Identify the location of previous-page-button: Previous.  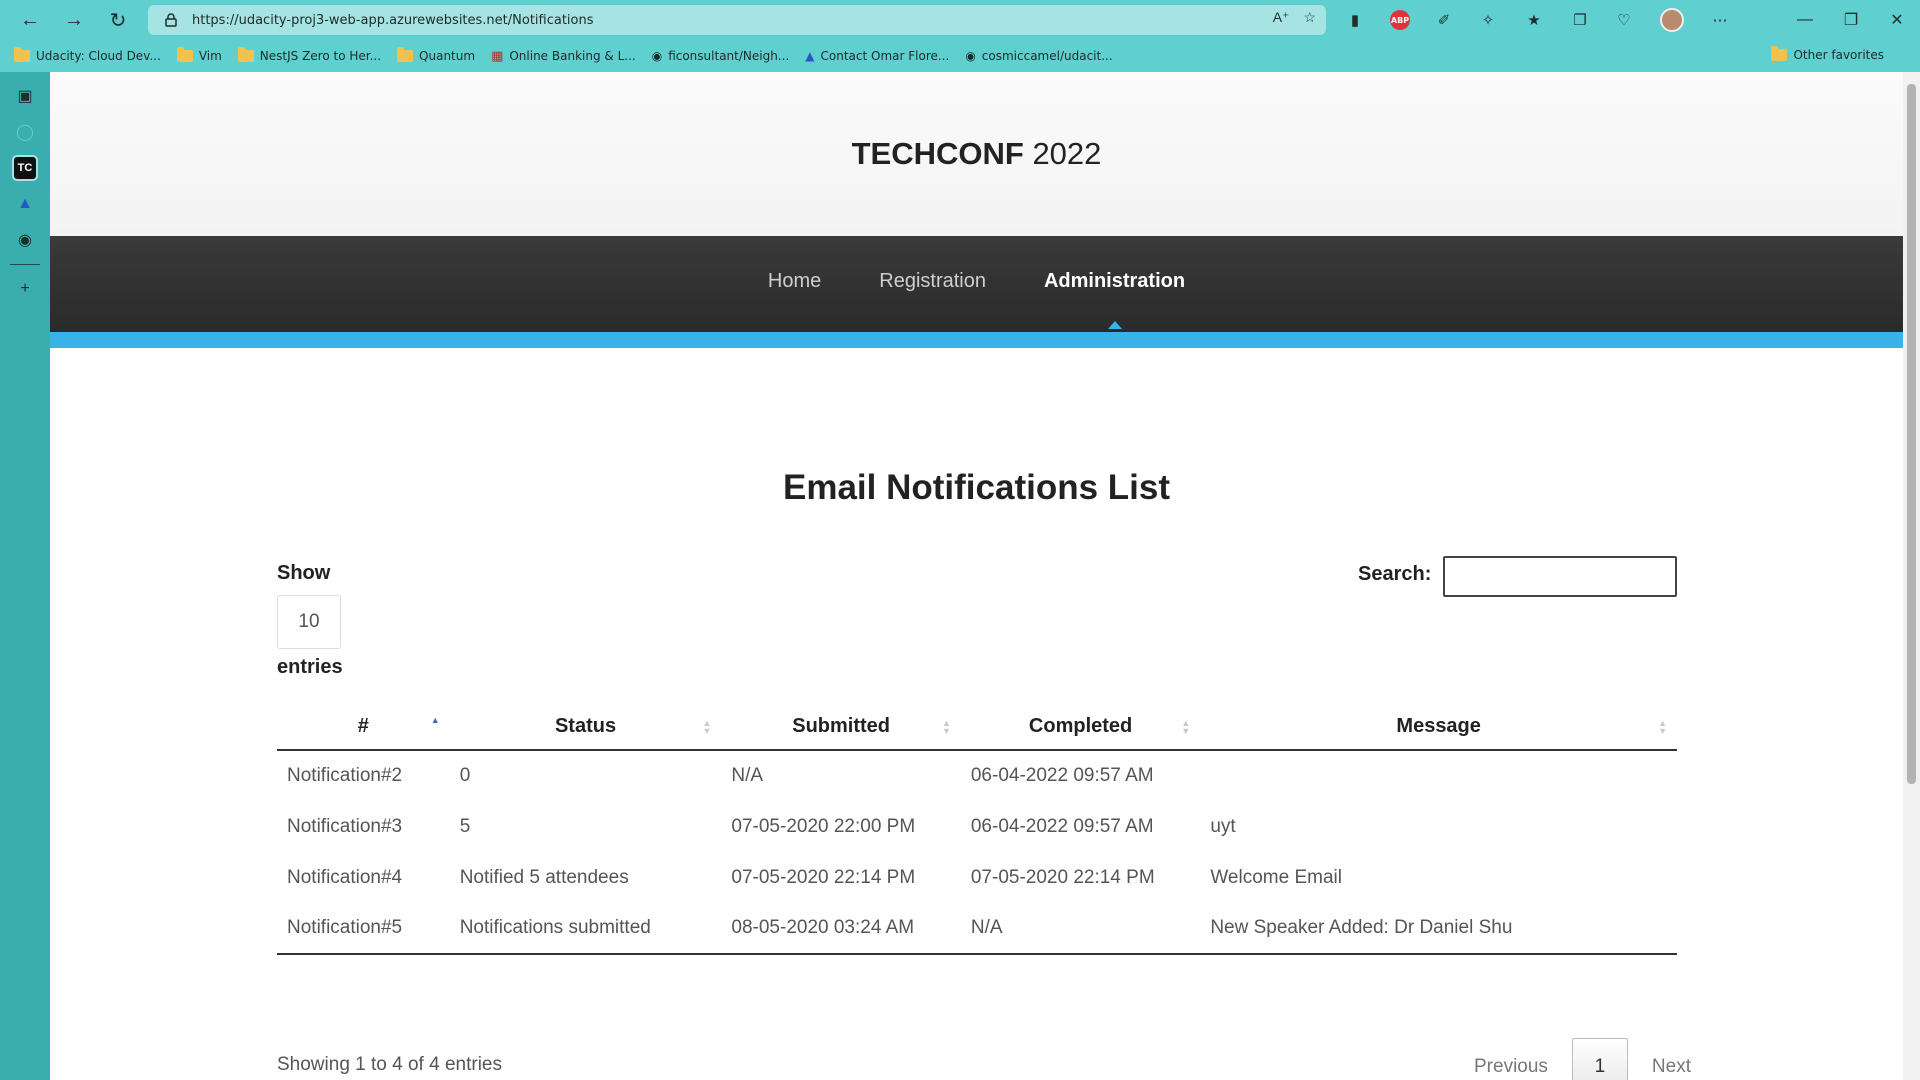
(1511, 1067).